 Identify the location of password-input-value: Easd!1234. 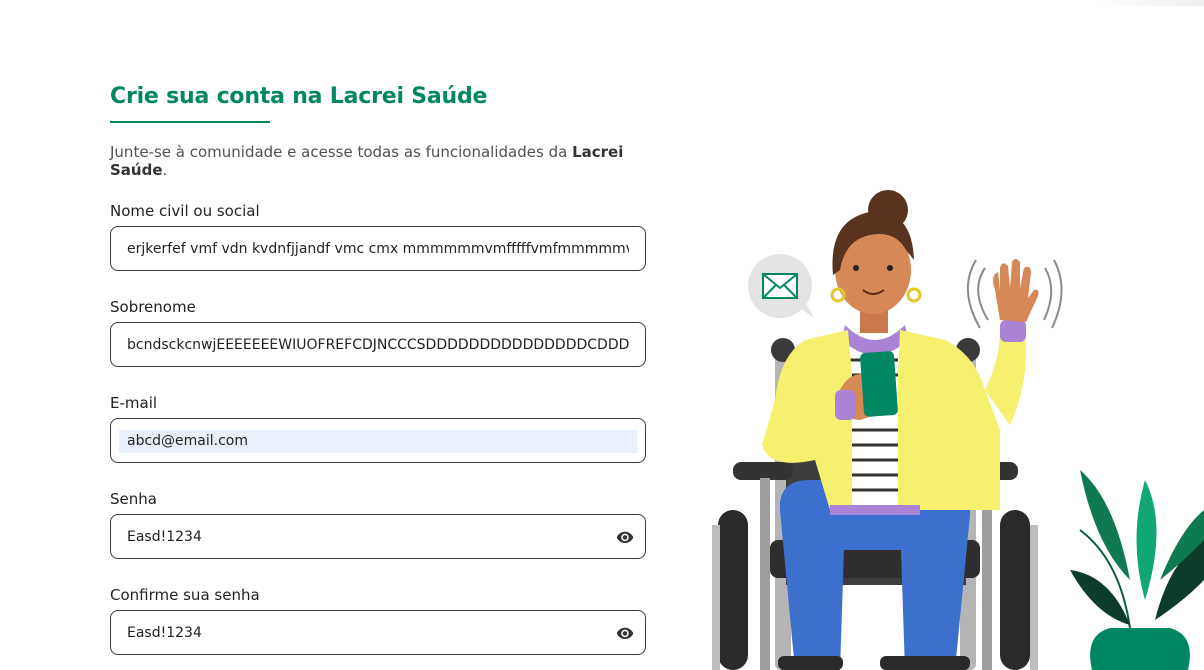
(164, 537).